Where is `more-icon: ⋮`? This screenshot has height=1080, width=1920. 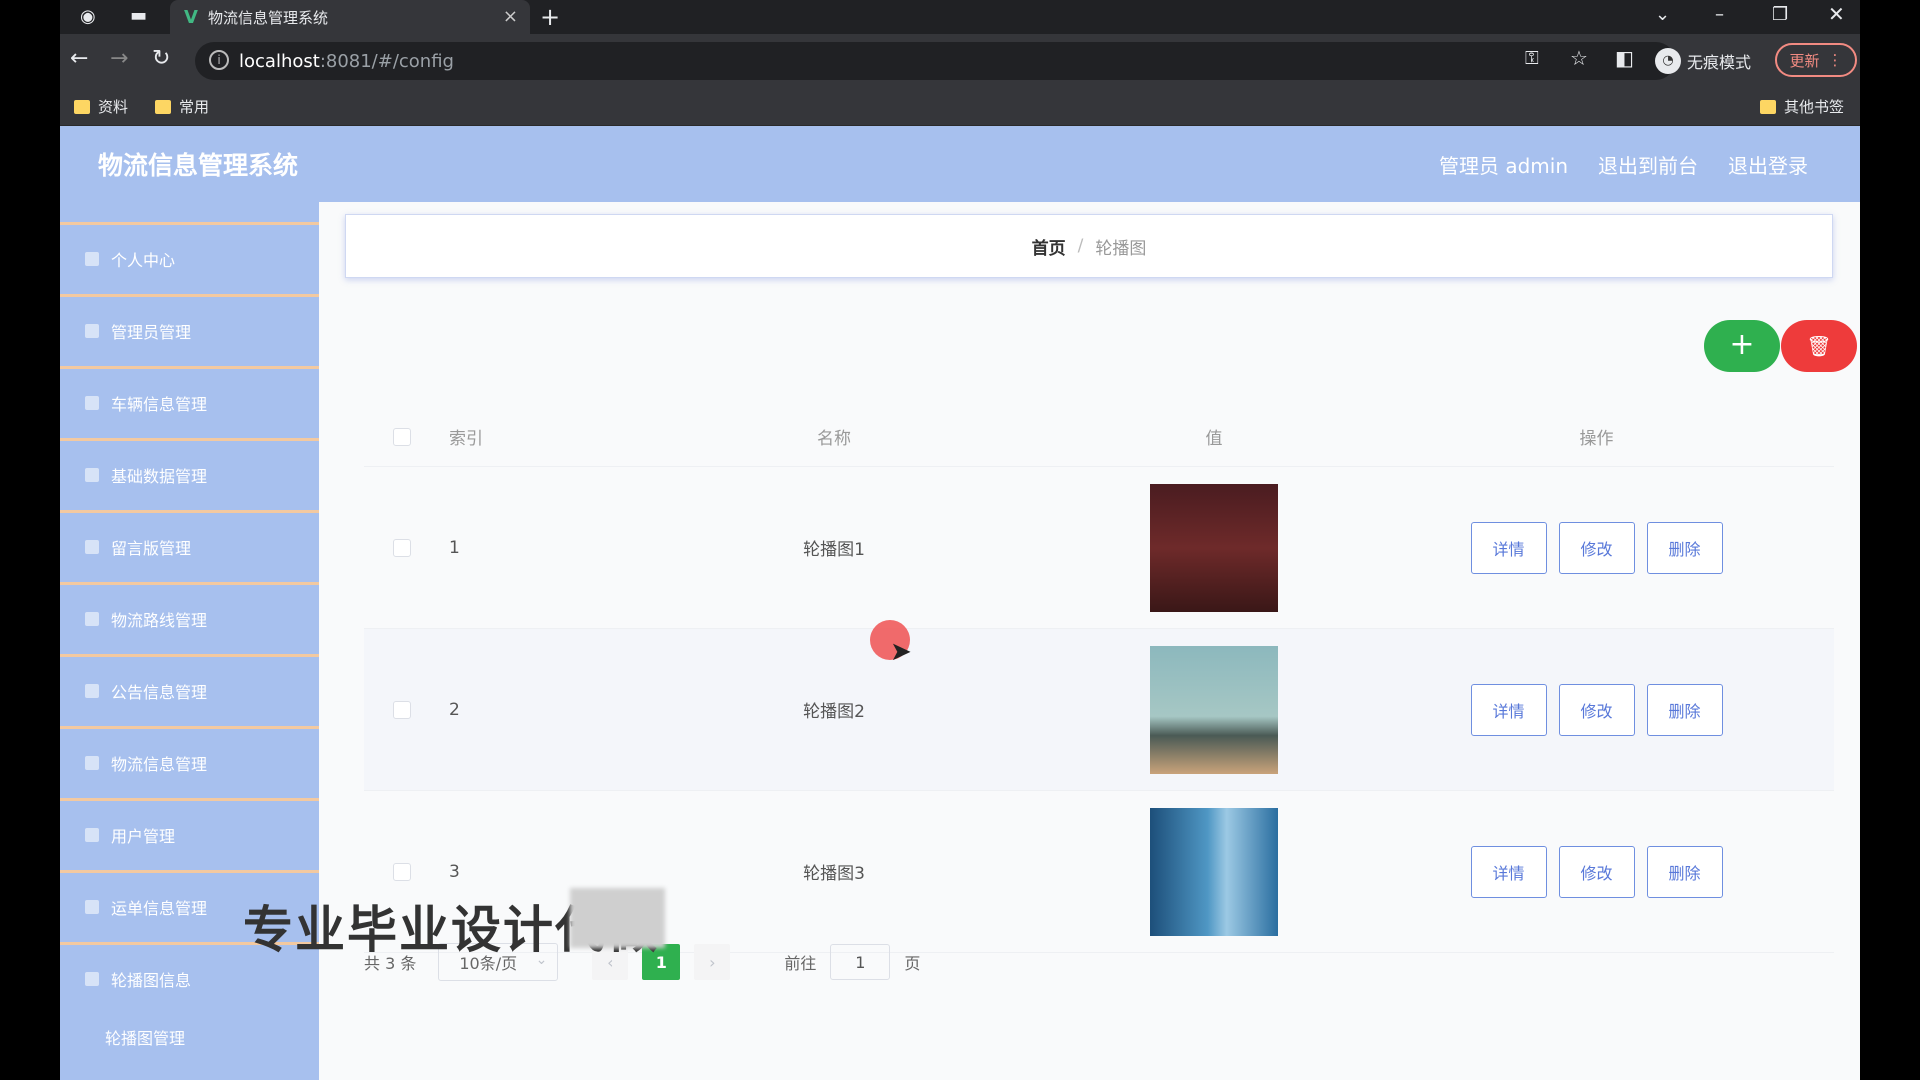 more-icon: ⋮ is located at coordinates (1835, 60).